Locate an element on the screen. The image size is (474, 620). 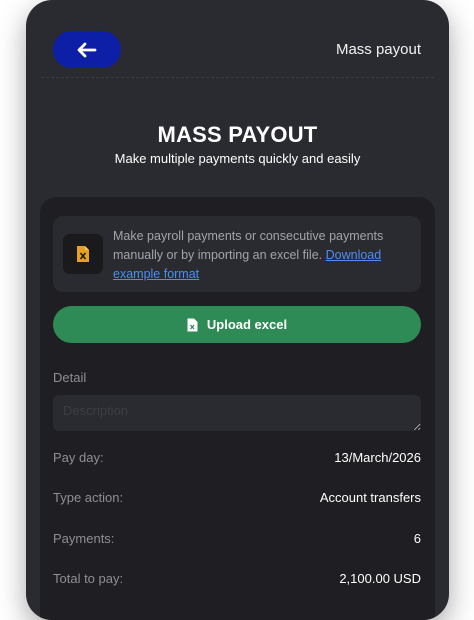
summary-key: Total to pay: is located at coordinates (88, 578).